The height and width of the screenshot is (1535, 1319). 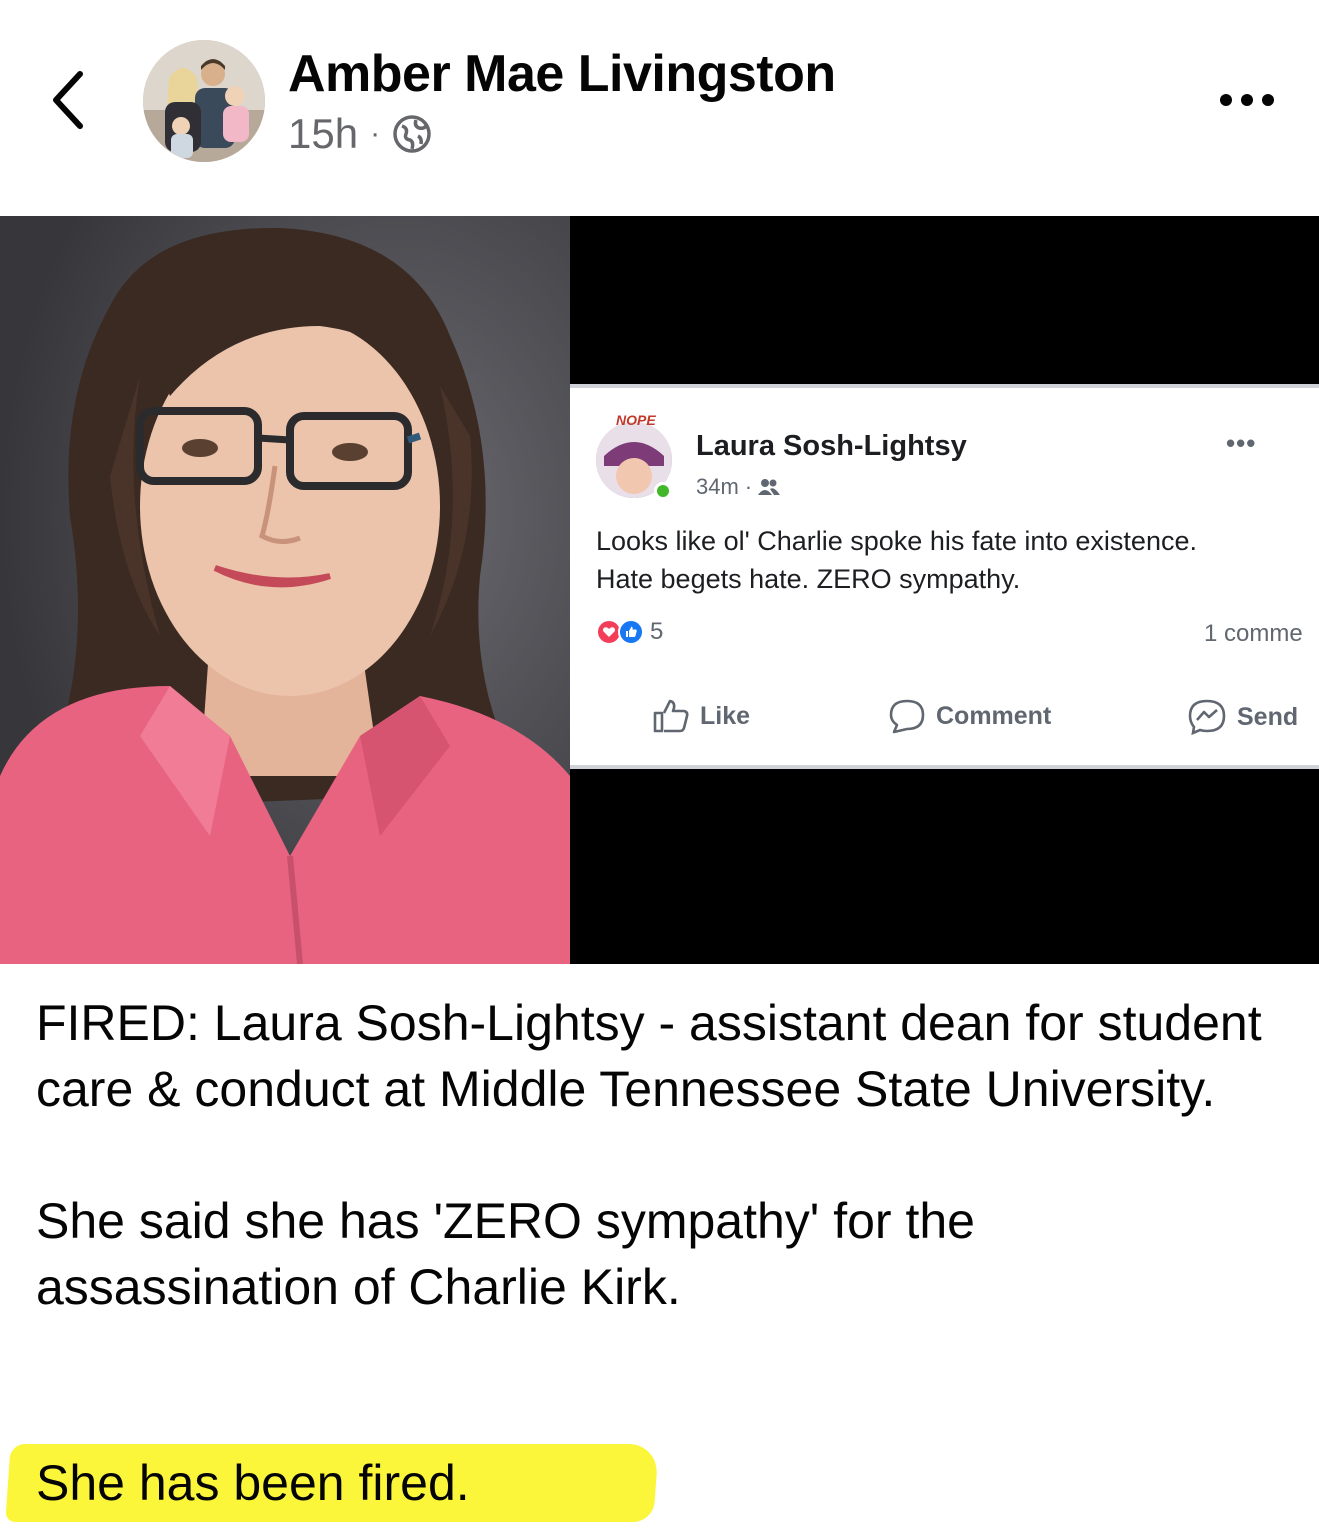 I want to click on messenger-icon, so click(x=1207, y=717).